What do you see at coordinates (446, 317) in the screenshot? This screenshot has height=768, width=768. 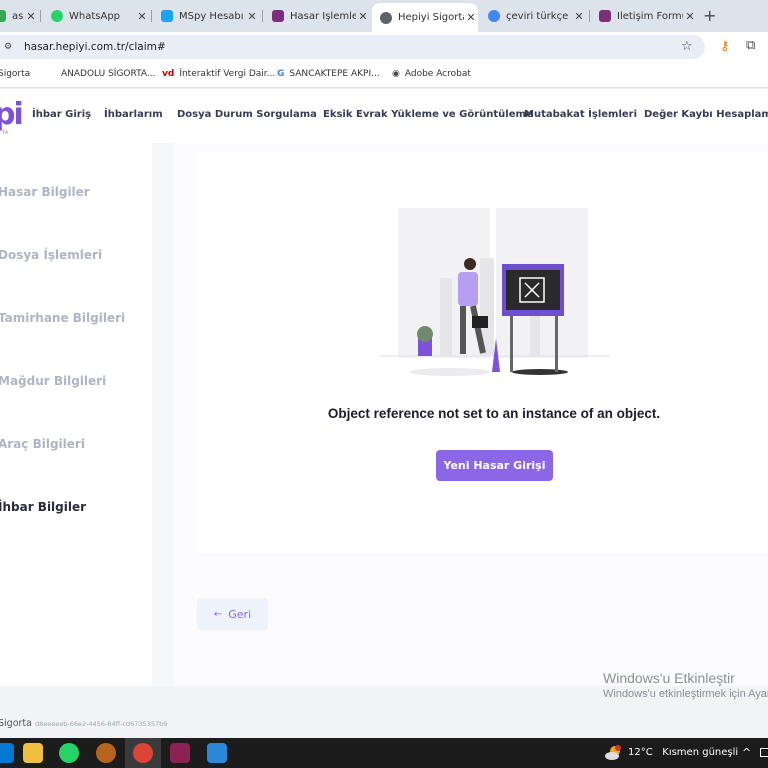 I see `building-shape` at bounding box center [446, 317].